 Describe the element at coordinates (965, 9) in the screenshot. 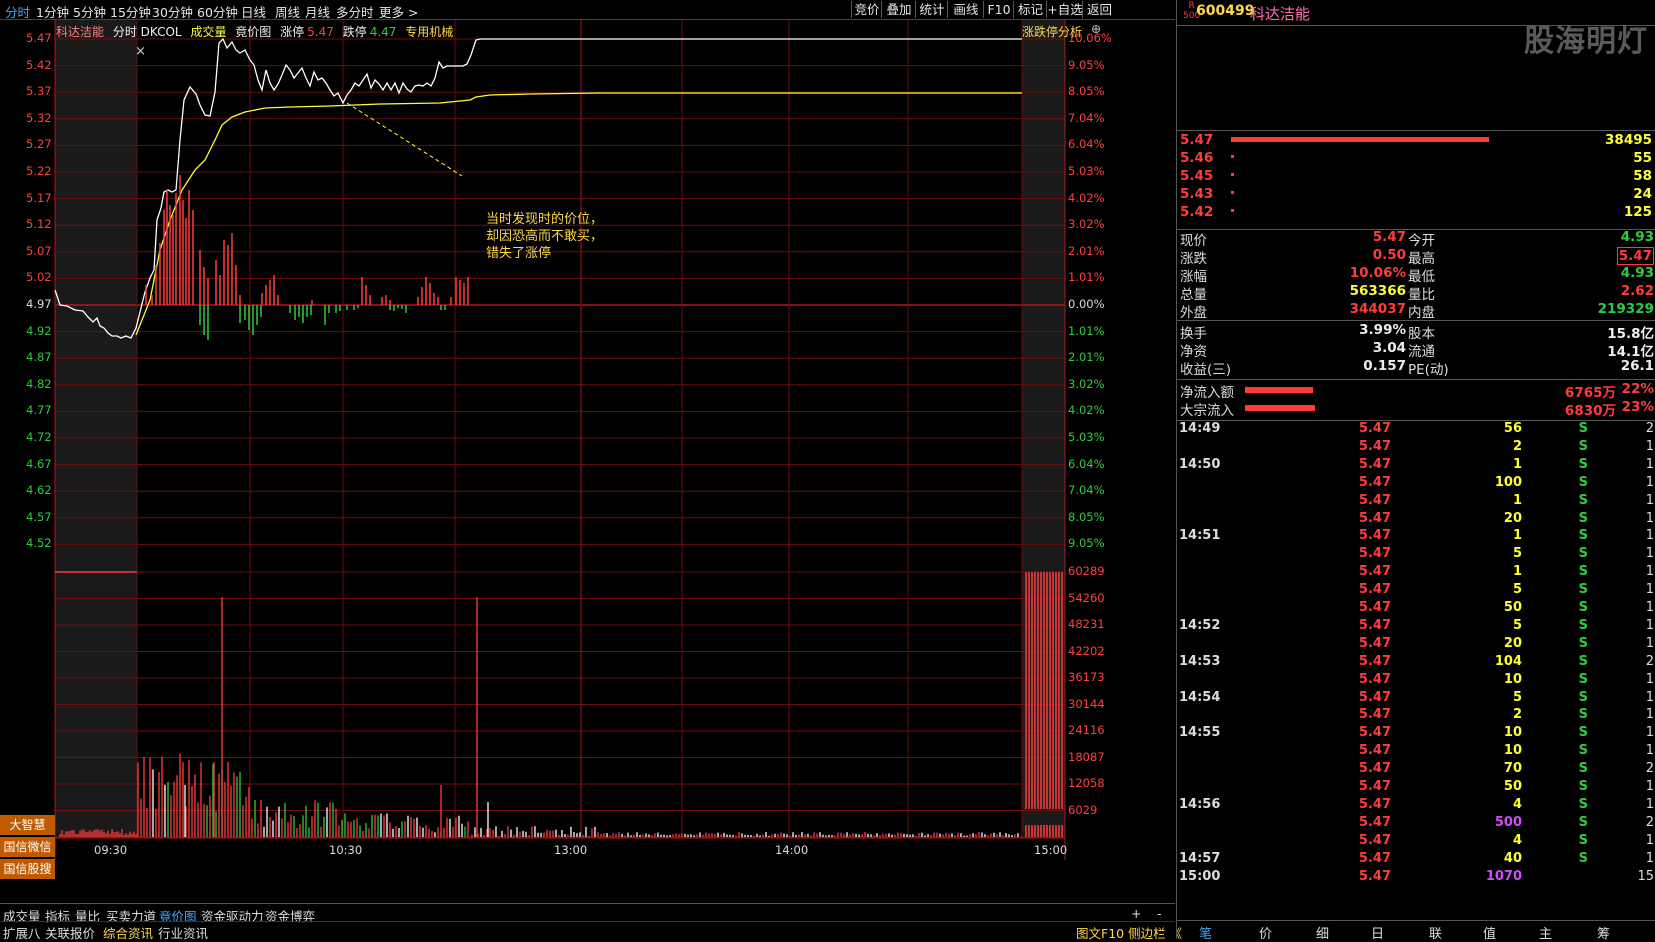

I see `toolbar-button-3: 画线` at that location.